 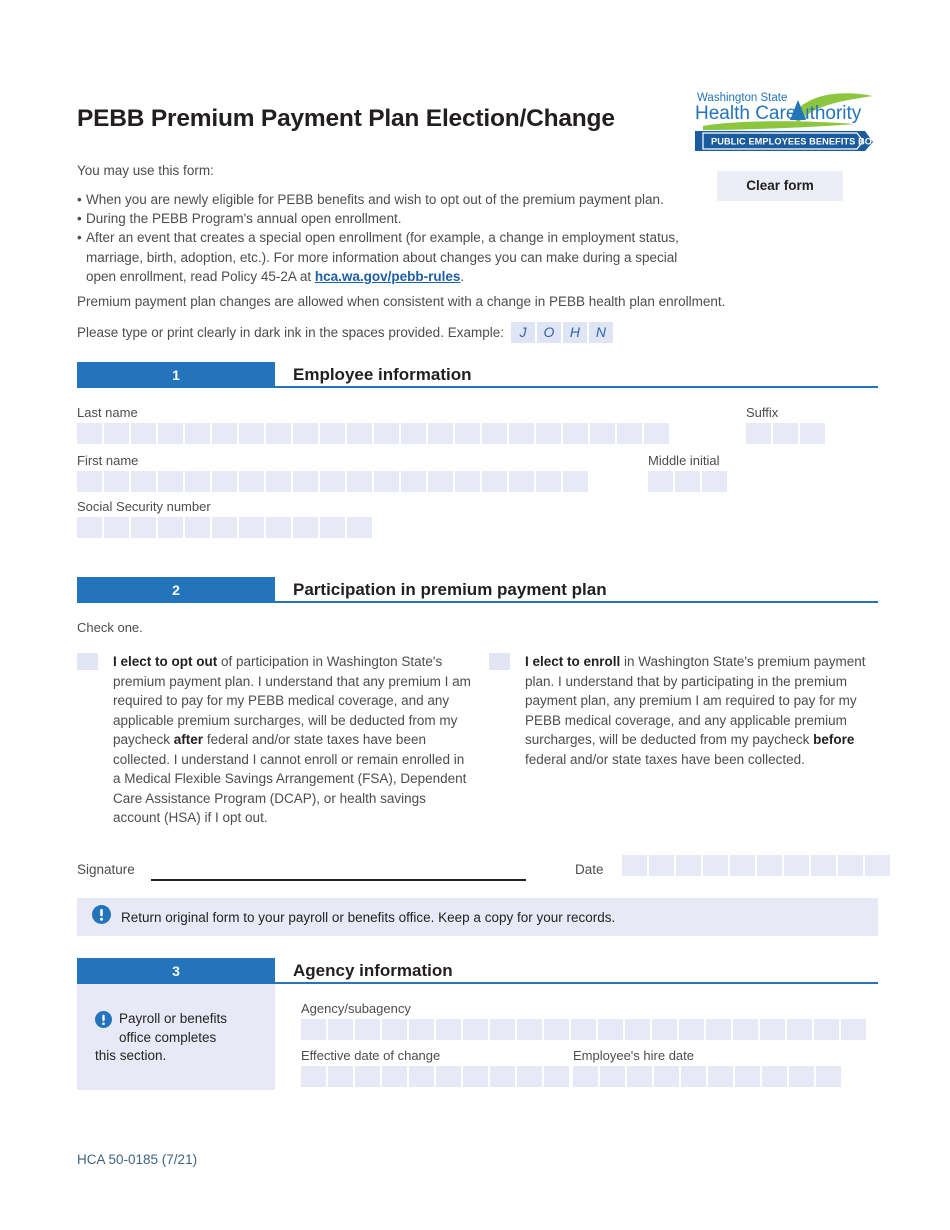 I want to click on first-name-input, so click(x=332, y=481).